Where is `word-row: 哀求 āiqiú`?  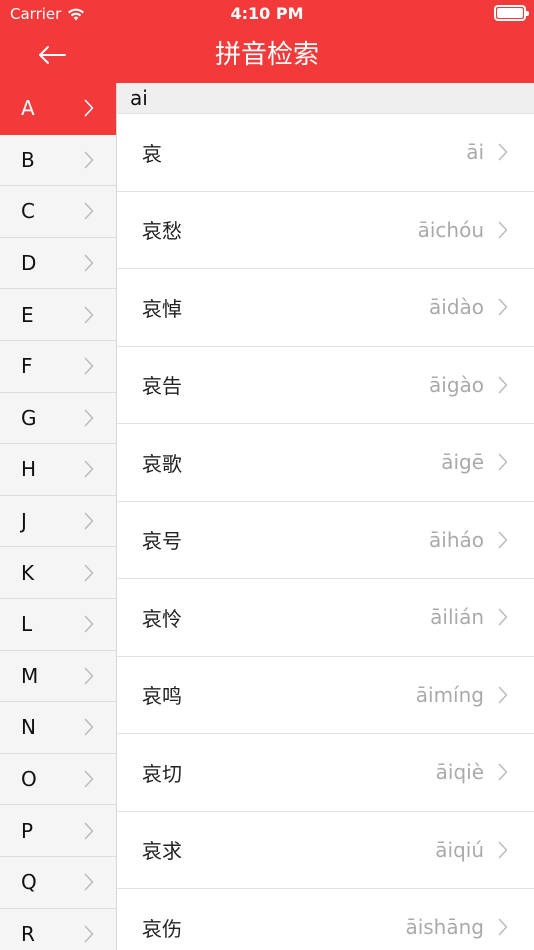
word-row: 哀求 āiqiú is located at coordinates (325, 850).